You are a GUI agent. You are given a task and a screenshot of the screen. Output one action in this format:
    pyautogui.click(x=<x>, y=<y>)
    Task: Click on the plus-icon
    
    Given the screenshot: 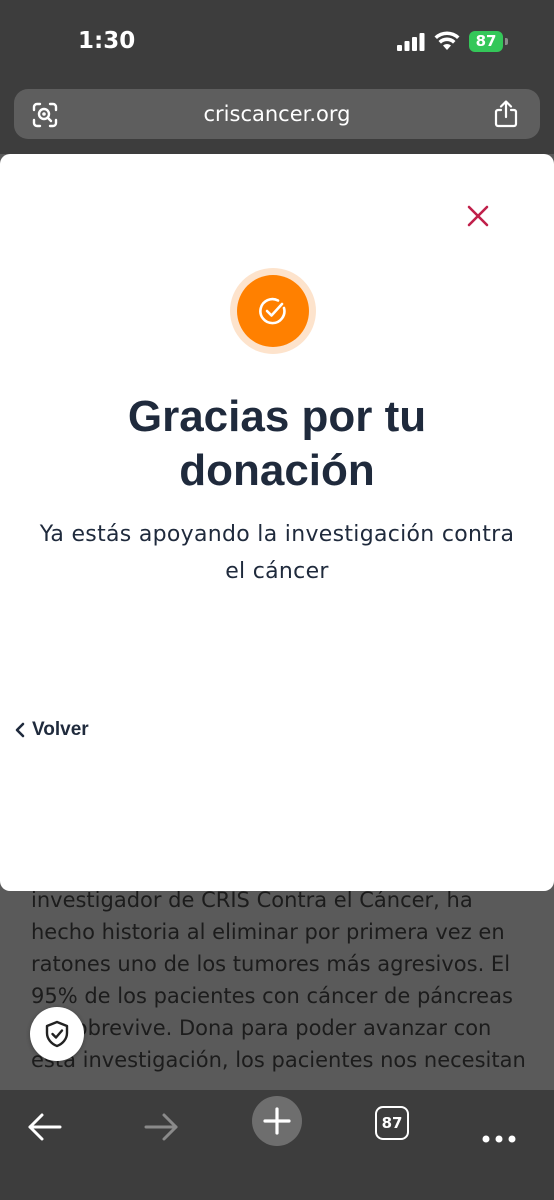 What is the action you would take?
    pyautogui.click(x=277, y=1121)
    